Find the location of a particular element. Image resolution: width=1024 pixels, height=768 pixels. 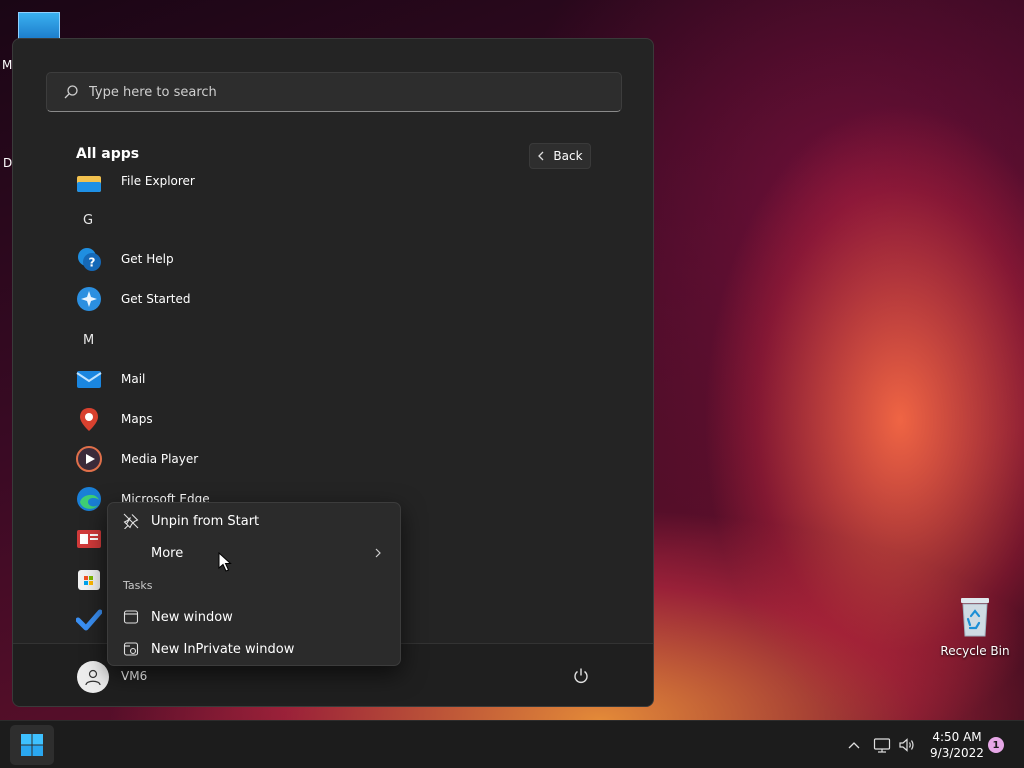

more-label: More is located at coordinates (167, 553).